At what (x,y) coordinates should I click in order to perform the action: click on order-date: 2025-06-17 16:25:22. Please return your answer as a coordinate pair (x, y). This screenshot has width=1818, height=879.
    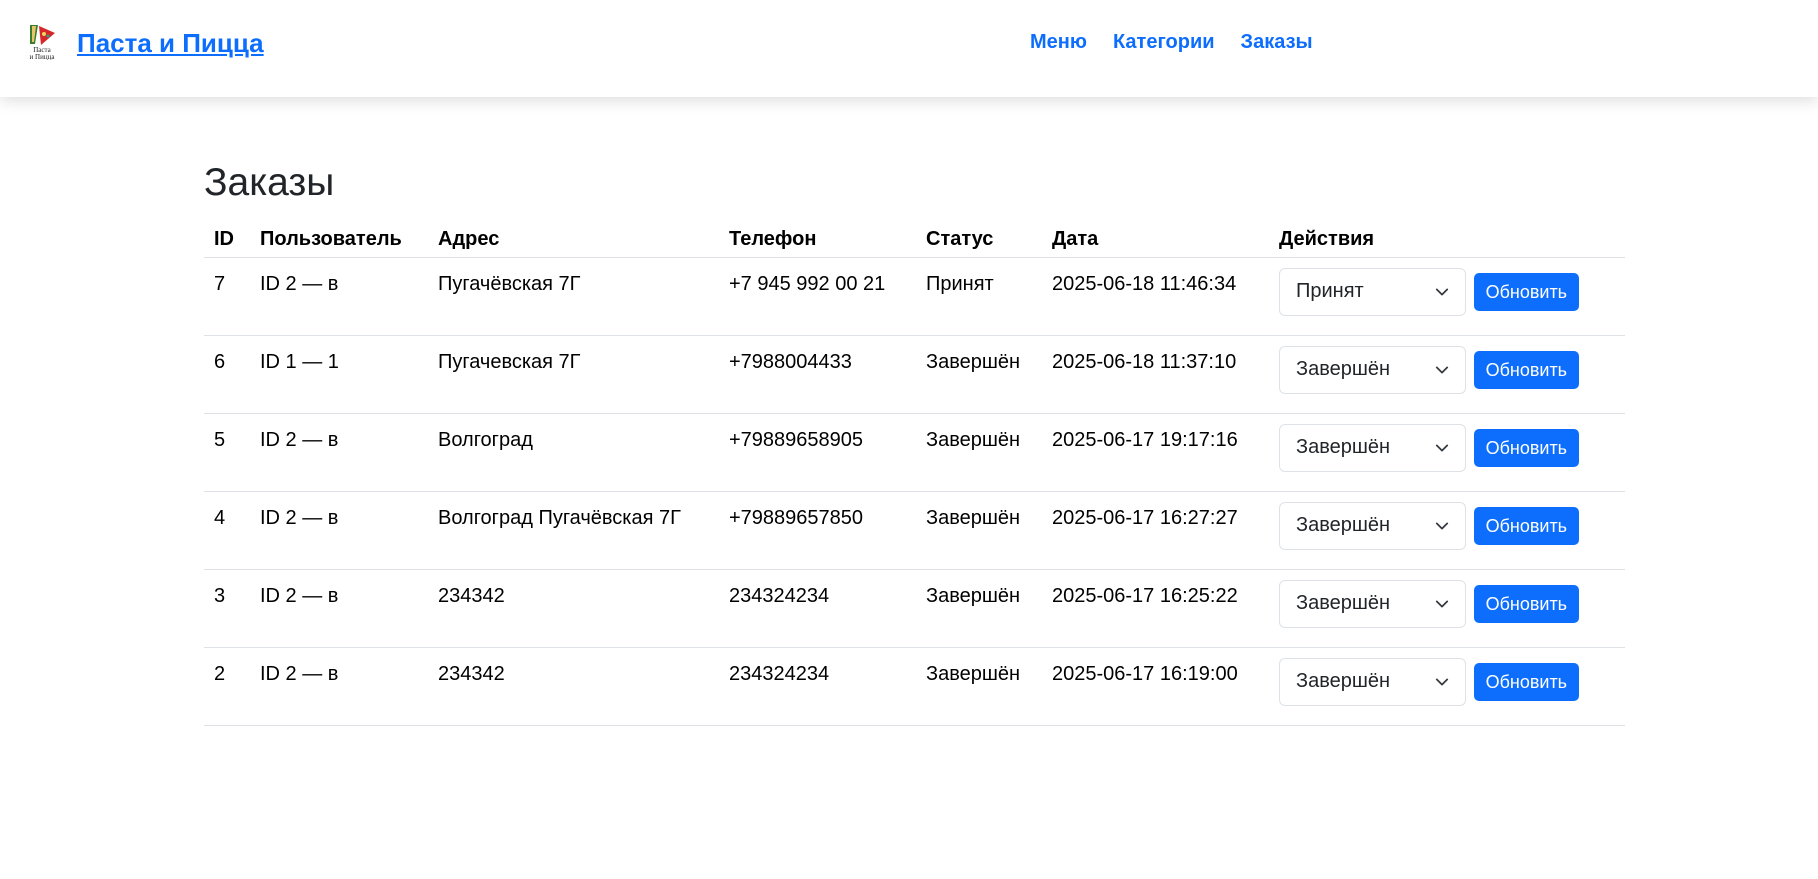
    Looking at the image, I should click on (1145, 595).